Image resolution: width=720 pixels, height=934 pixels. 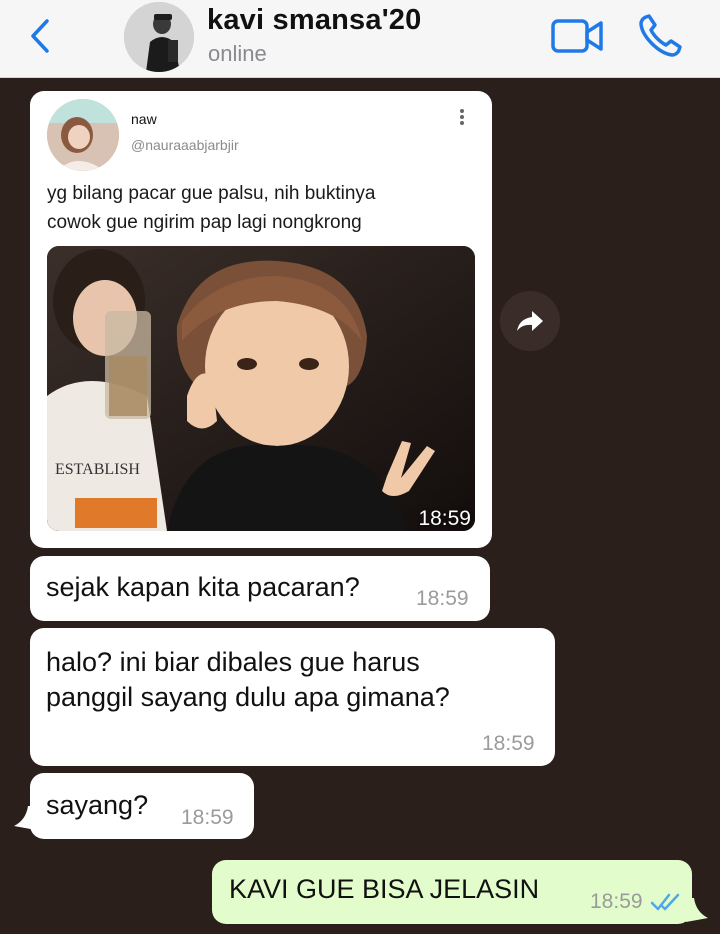 I want to click on forward-button, so click(x=530, y=321).